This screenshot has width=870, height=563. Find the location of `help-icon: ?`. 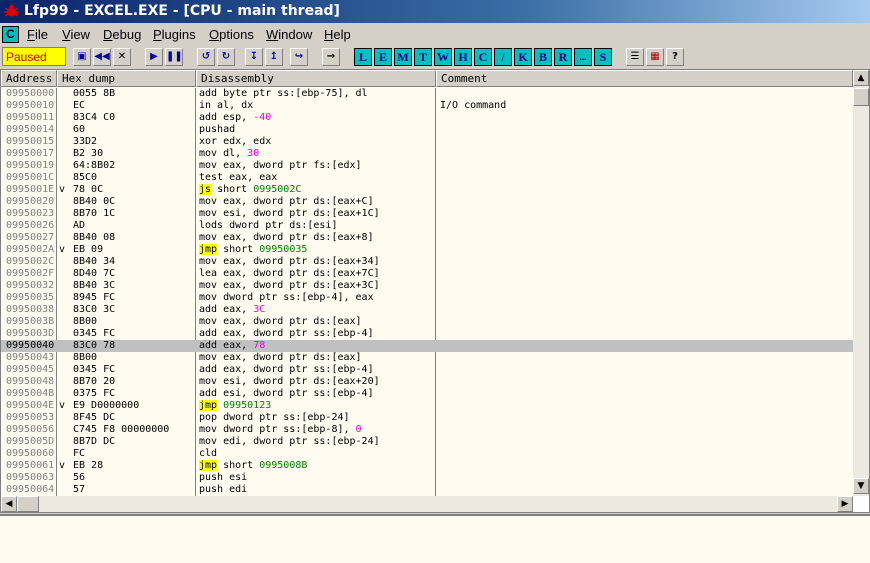

help-icon: ? is located at coordinates (675, 57).